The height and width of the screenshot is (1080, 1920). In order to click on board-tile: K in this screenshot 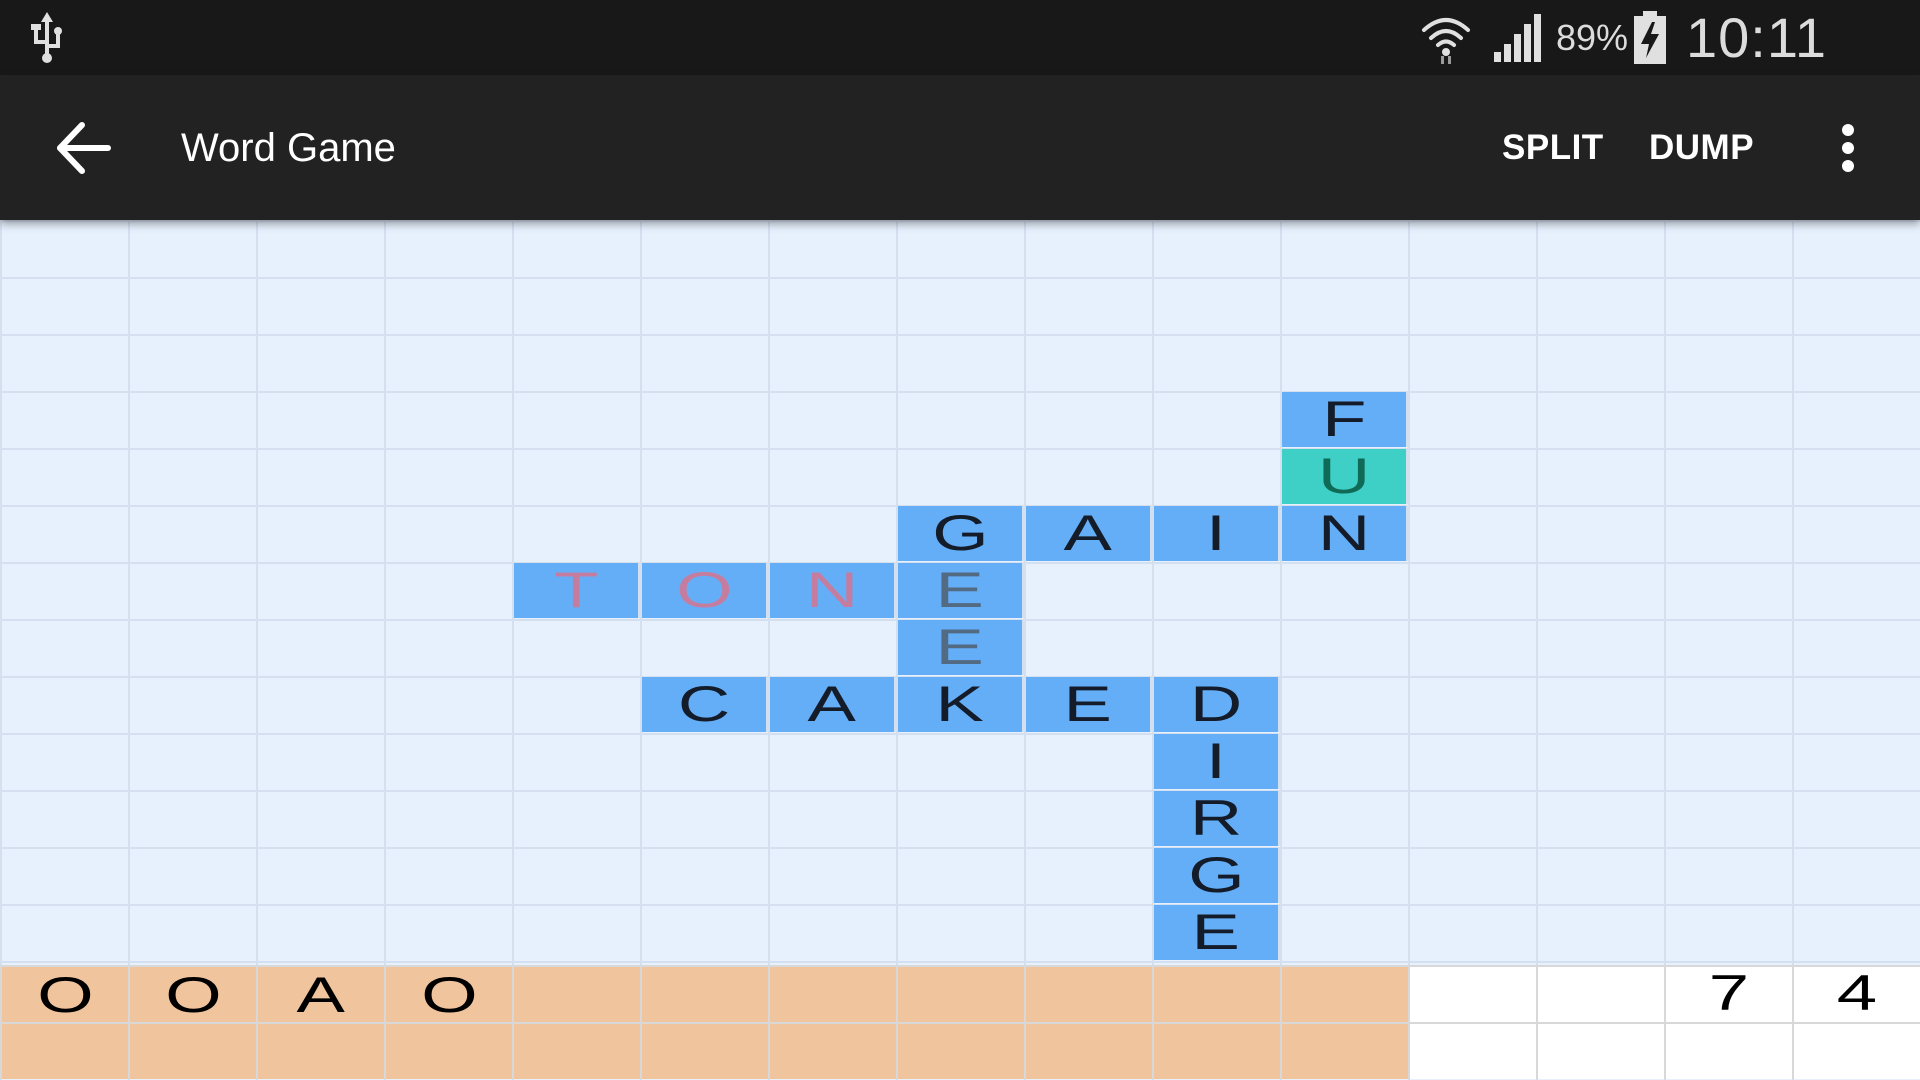, I will do `click(961, 704)`.